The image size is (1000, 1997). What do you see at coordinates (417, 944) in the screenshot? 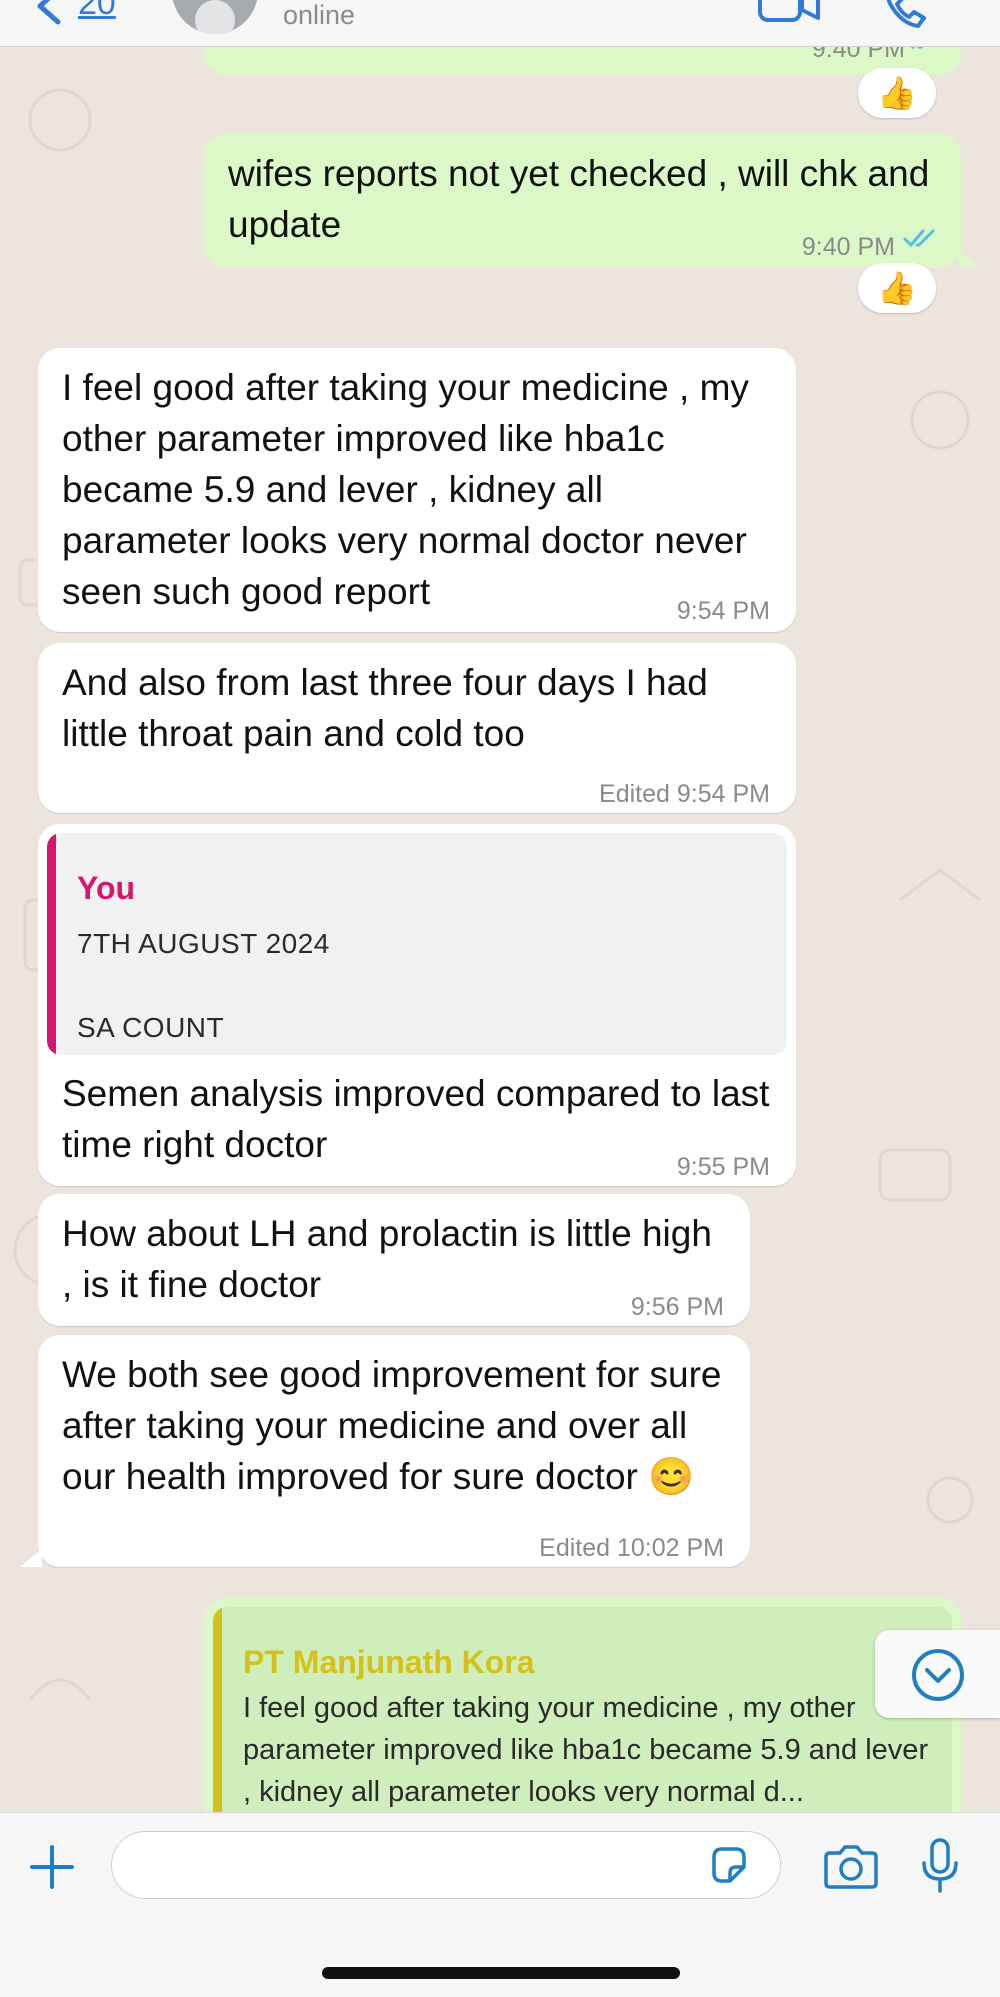
I see `quoted-message: You 7TH AUGUST 2024 SA COUNT` at bounding box center [417, 944].